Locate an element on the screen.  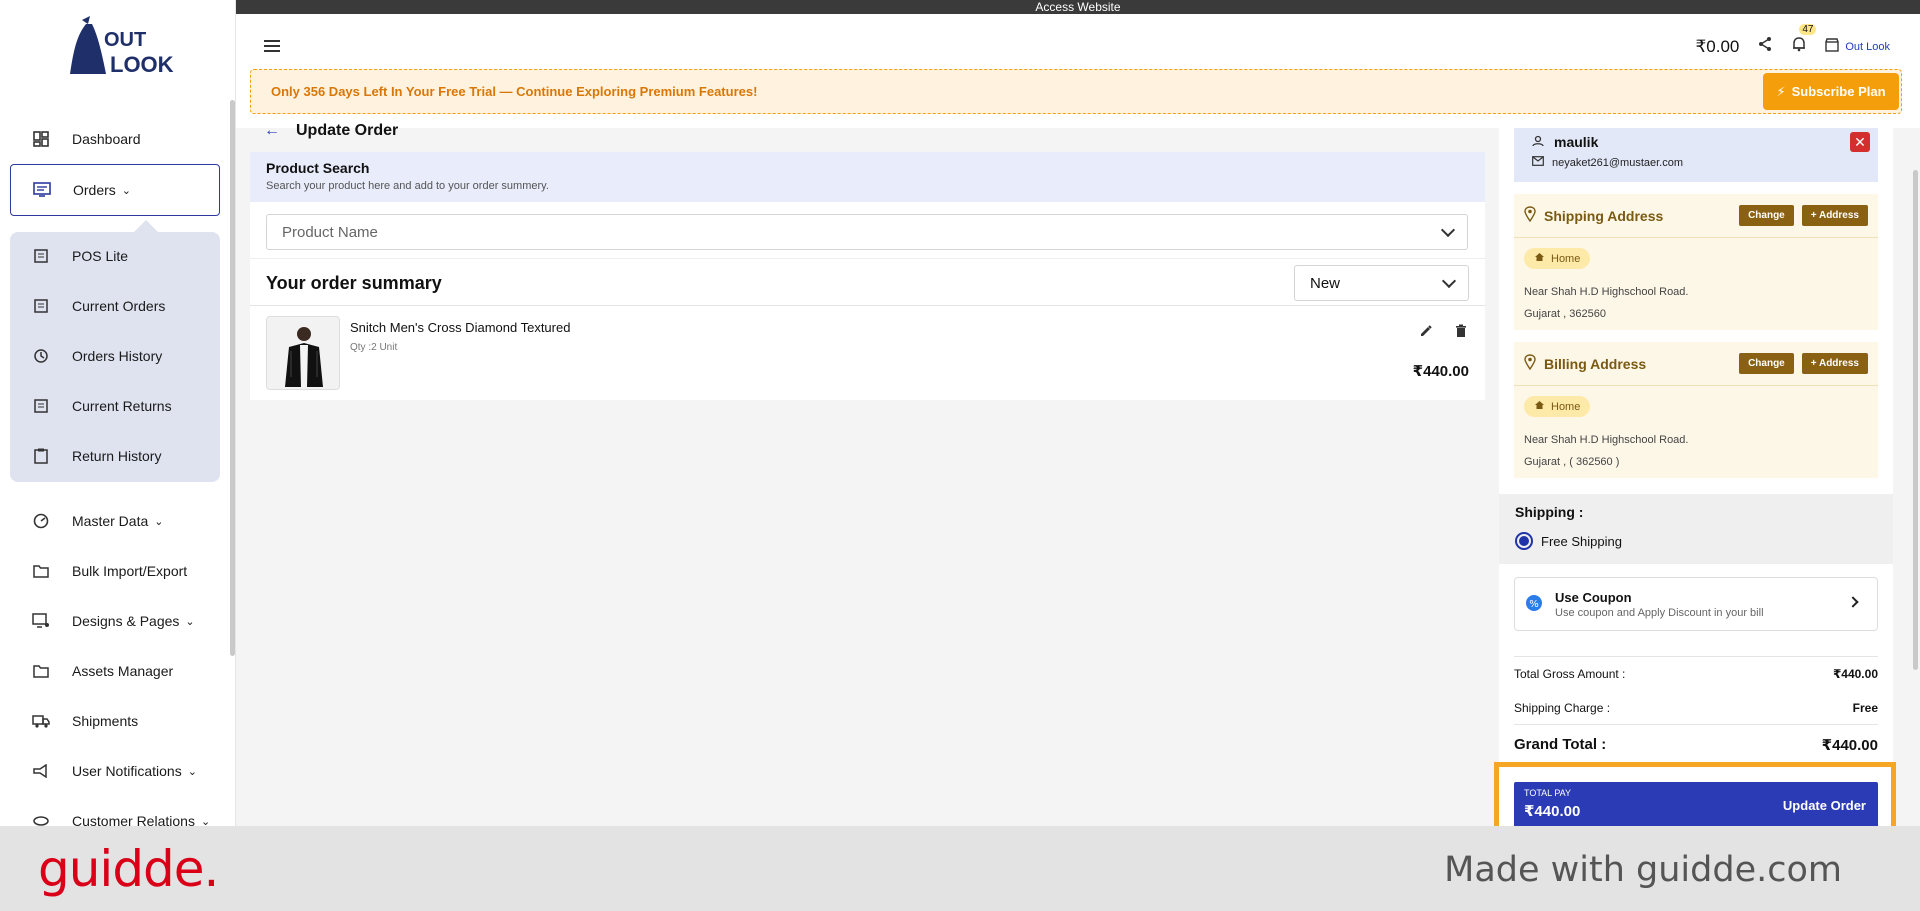
orders-icon is located at coordinates (42, 190).